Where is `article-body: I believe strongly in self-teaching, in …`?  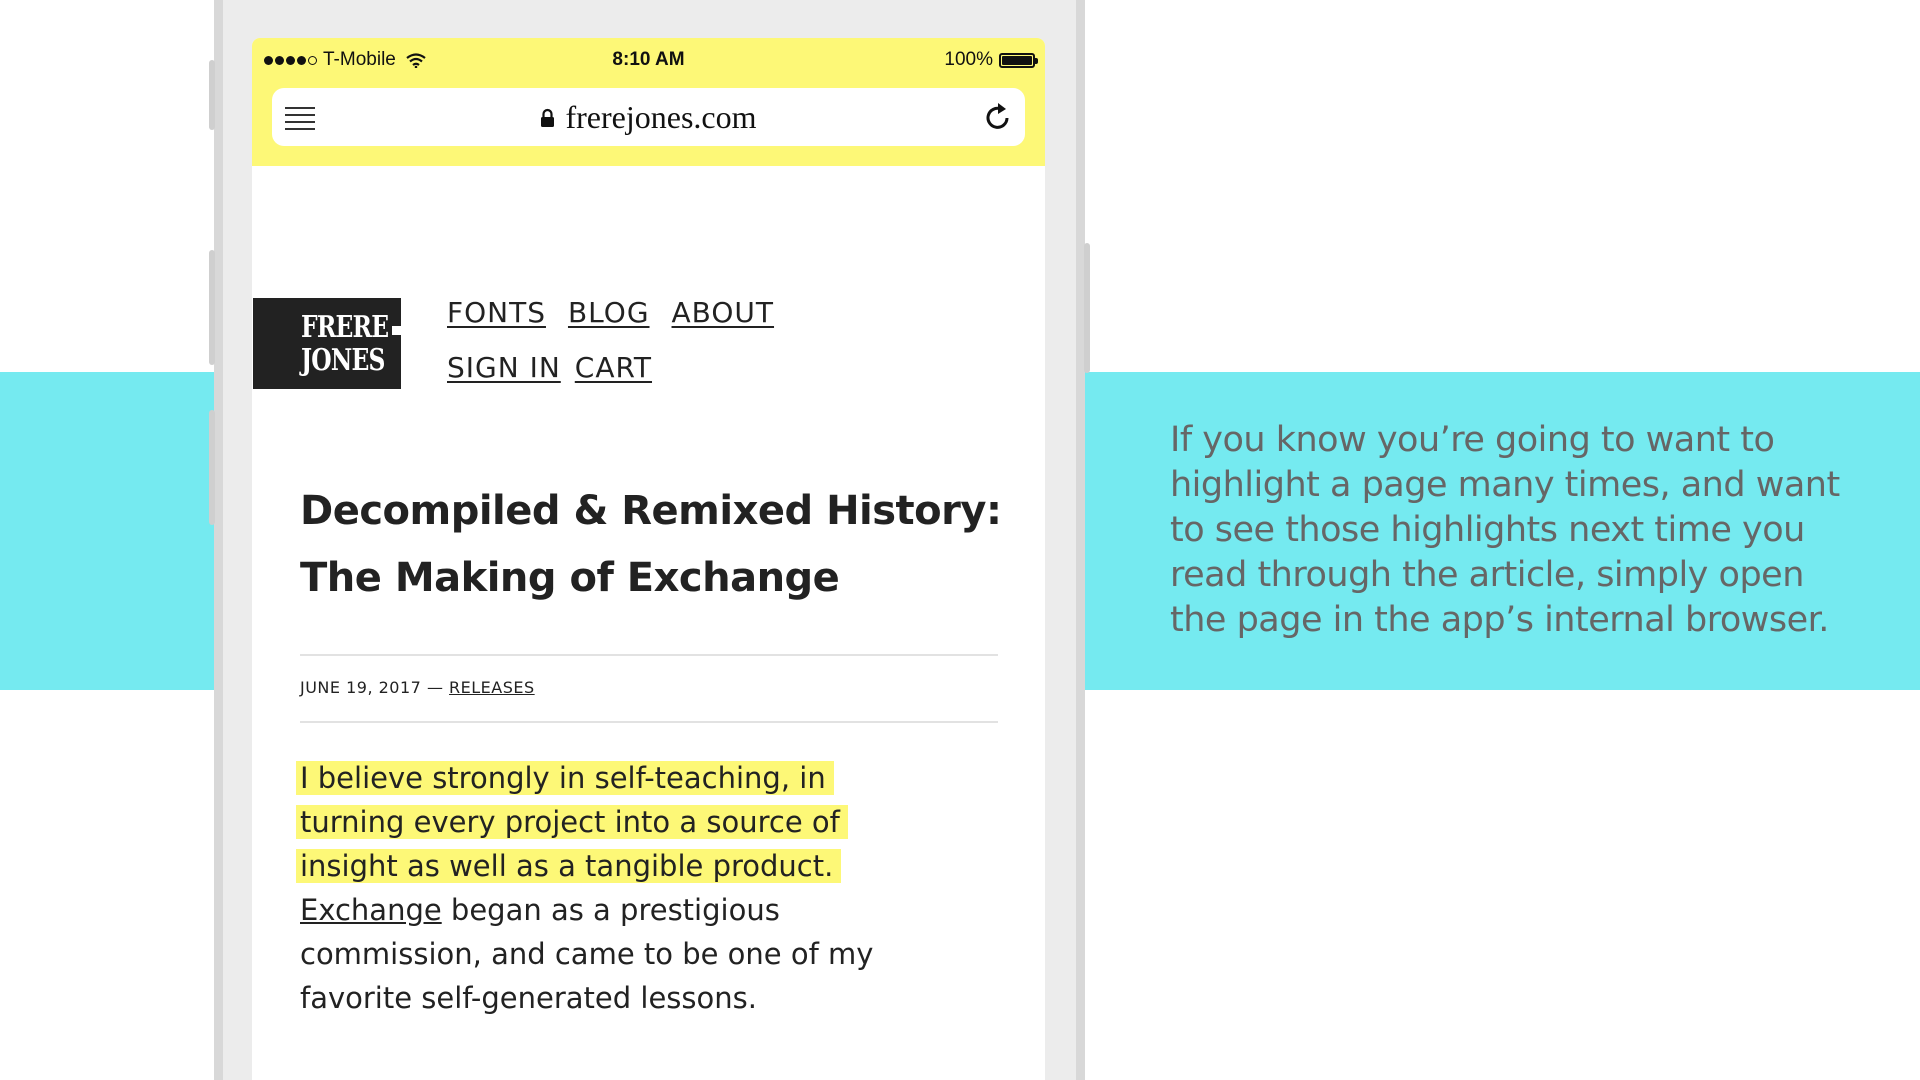 article-body: I believe strongly in self-teaching, in … is located at coordinates (658, 888).